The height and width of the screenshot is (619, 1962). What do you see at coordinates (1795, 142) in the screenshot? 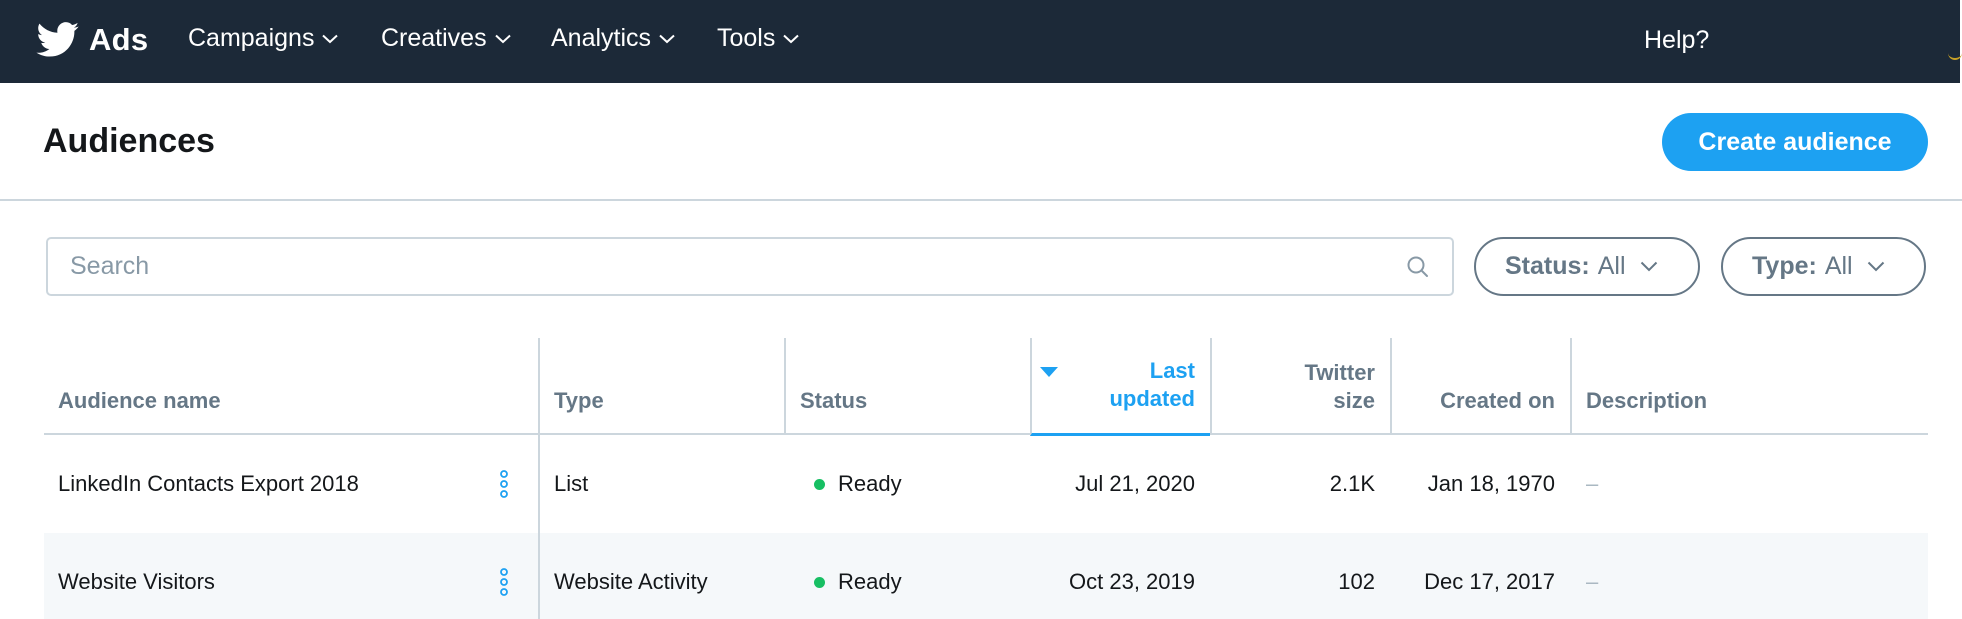
I see `create-audience-button: Create audience` at bounding box center [1795, 142].